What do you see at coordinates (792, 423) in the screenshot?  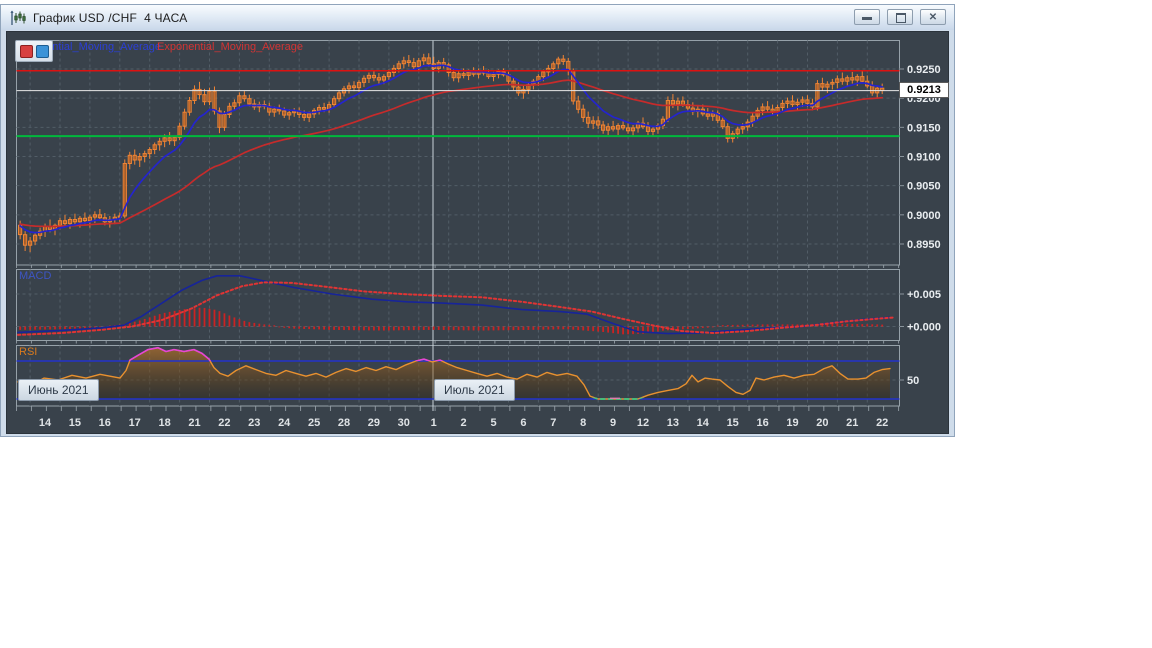 I see `svg-text: 19` at bounding box center [792, 423].